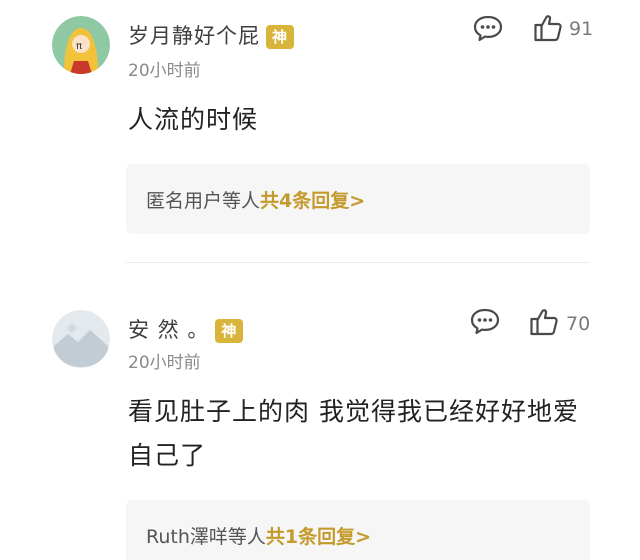 The height and width of the screenshot is (560, 640). What do you see at coordinates (578, 324) in the screenshot?
I see `like-count: 70` at bounding box center [578, 324].